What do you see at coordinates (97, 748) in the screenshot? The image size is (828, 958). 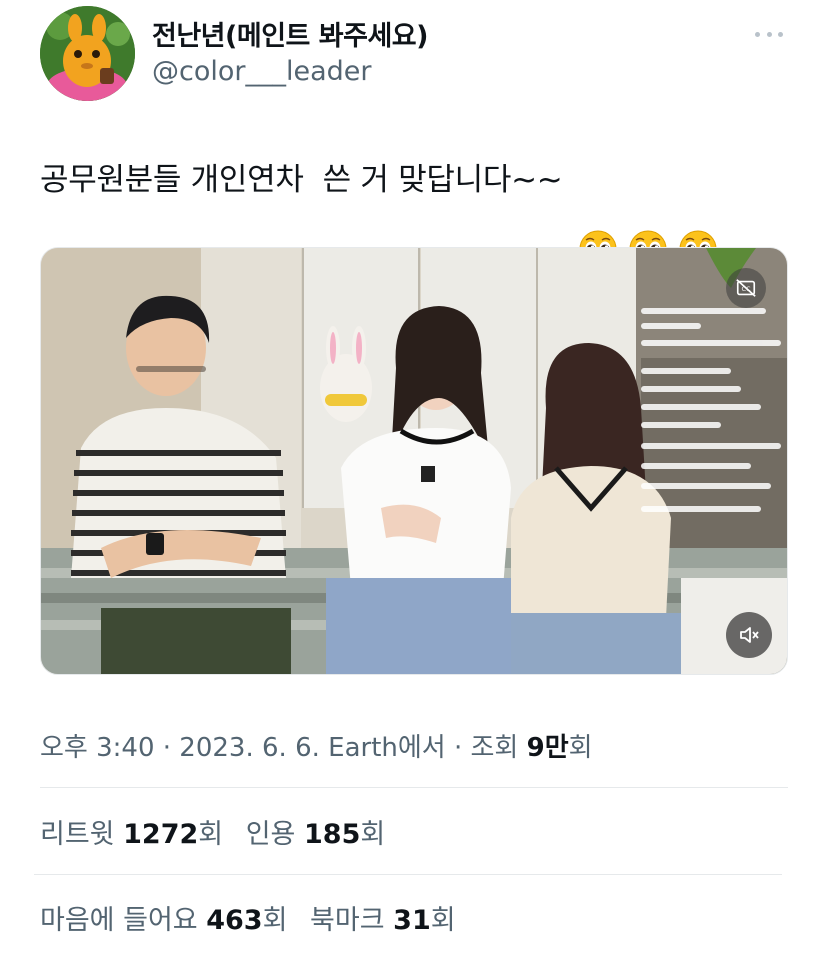 I see `tweet-time: 오후 3:40` at bounding box center [97, 748].